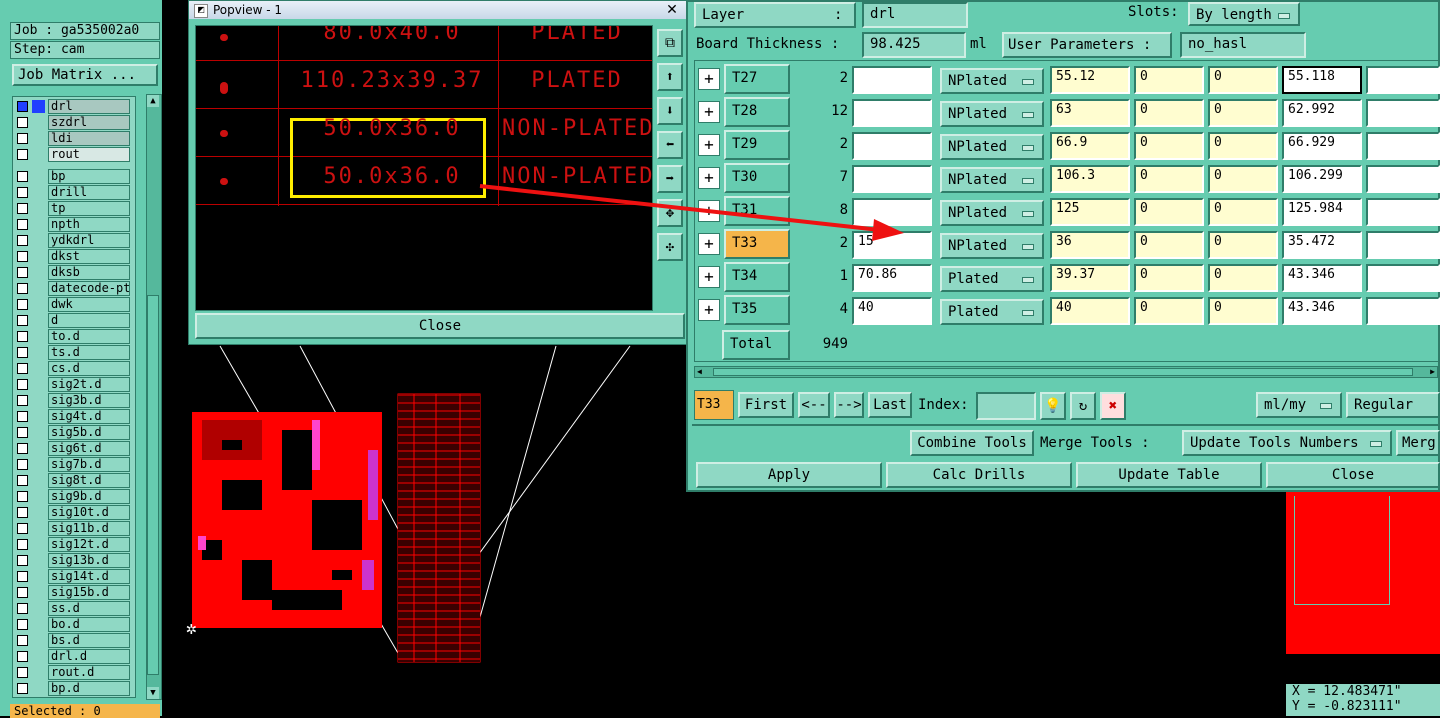 The width and height of the screenshot is (1440, 718). Describe the element at coordinates (73, 624) in the screenshot. I see `layer-row: bo.d` at that location.